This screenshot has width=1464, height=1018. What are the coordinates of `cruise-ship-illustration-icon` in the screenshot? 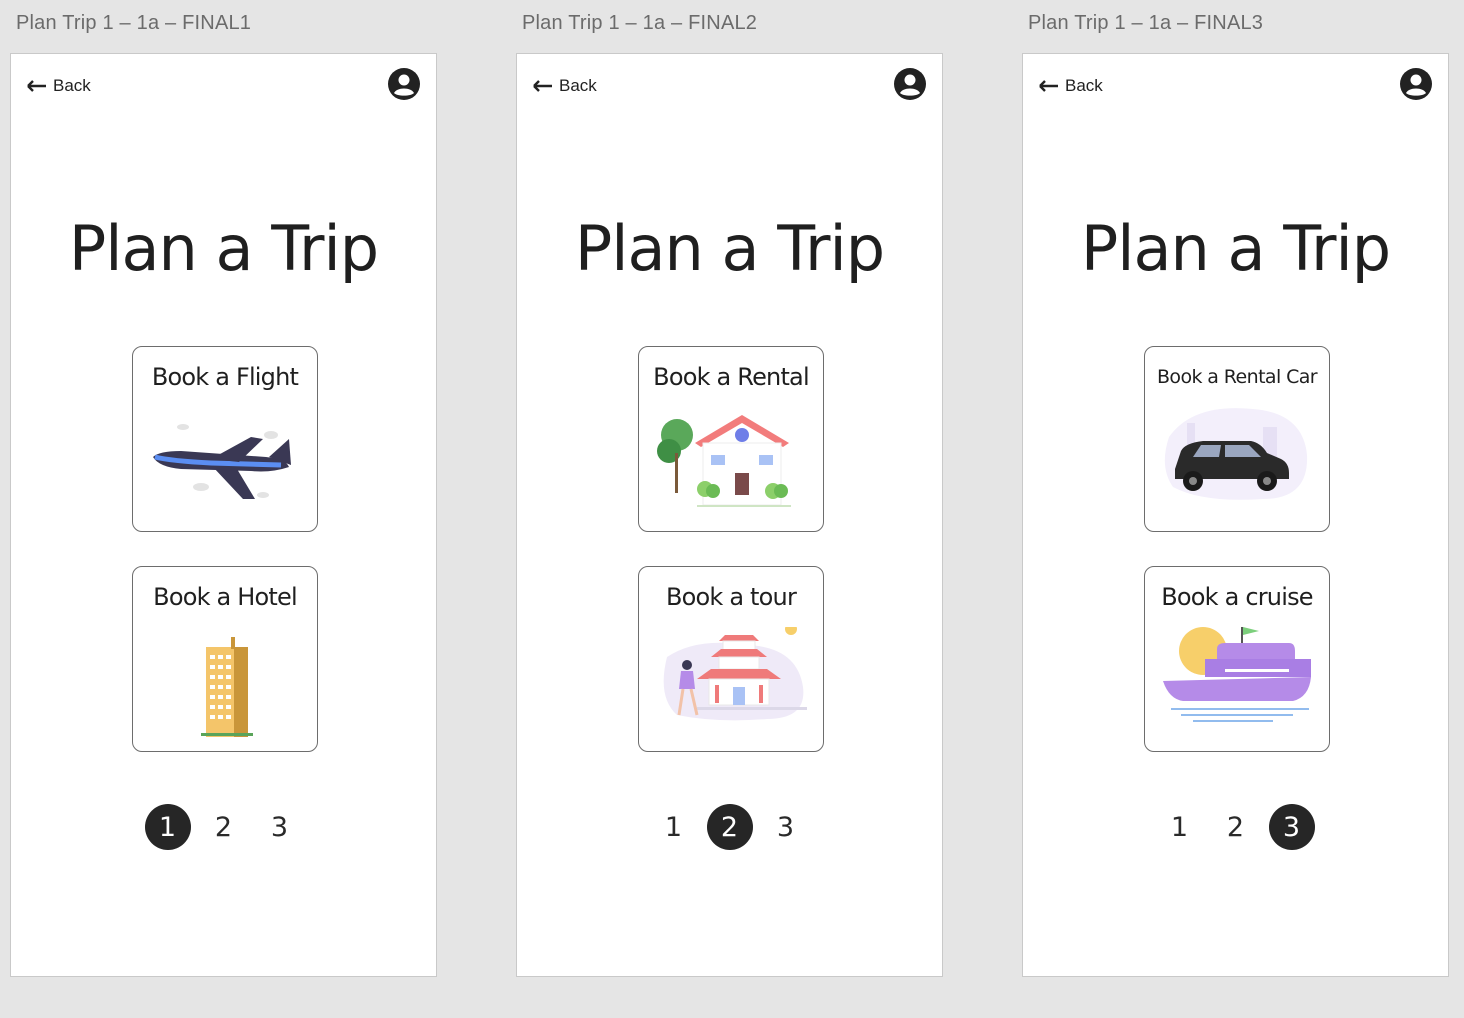 It's located at (1237, 674).